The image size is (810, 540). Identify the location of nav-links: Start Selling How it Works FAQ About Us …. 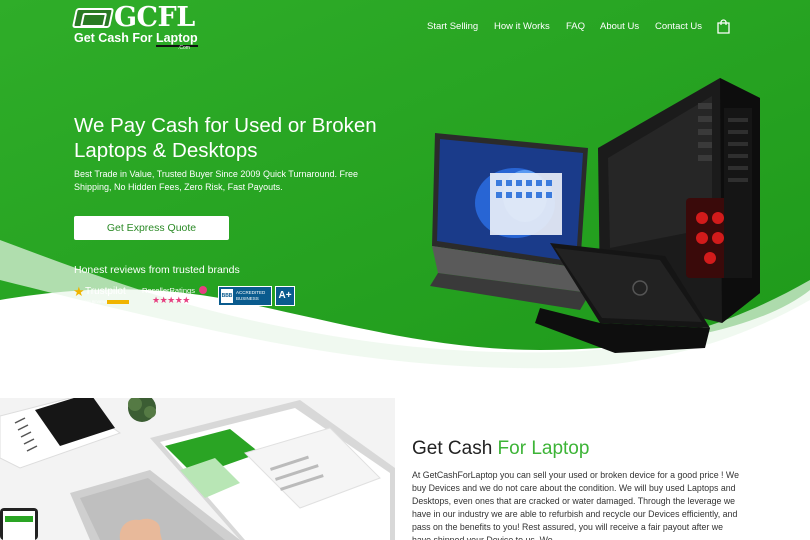
(405, 27).